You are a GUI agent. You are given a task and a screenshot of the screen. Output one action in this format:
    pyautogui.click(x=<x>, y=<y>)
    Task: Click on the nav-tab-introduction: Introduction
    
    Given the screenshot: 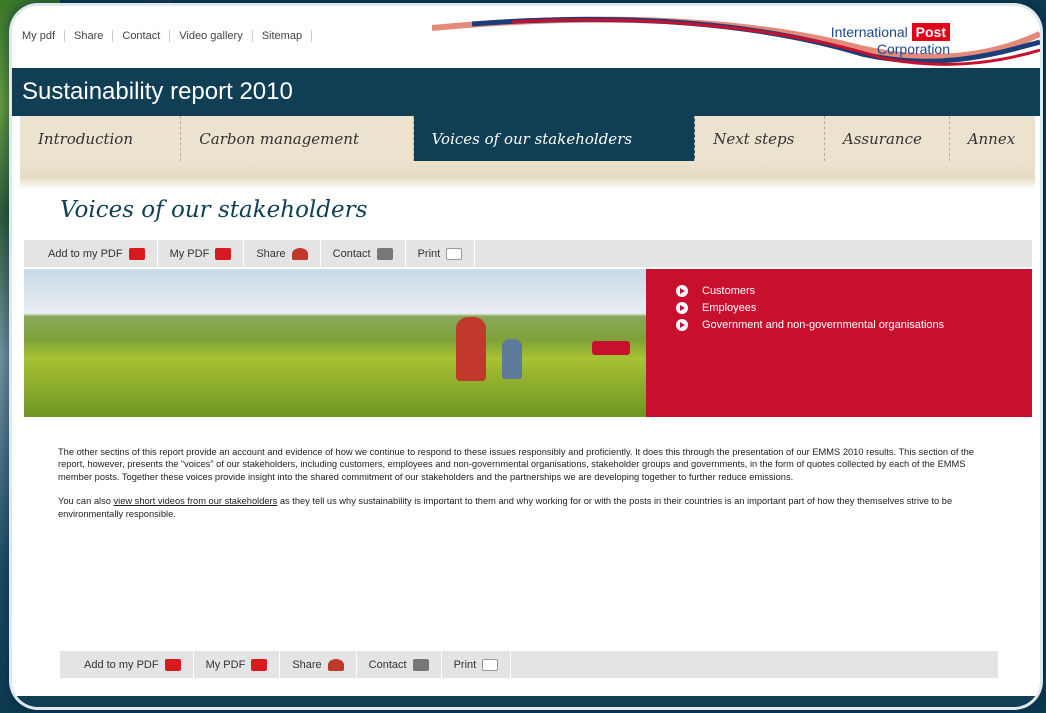 What is the action you would take?
    pyautogui.click(x=101, y=138)
    